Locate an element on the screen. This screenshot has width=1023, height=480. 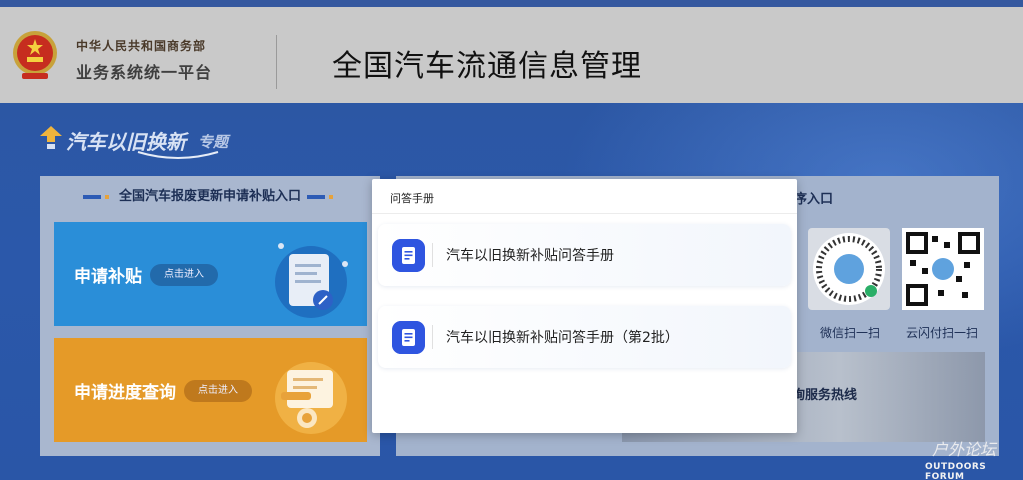
hotline-label: 询服务热线 is located at coordinates (825, 395).